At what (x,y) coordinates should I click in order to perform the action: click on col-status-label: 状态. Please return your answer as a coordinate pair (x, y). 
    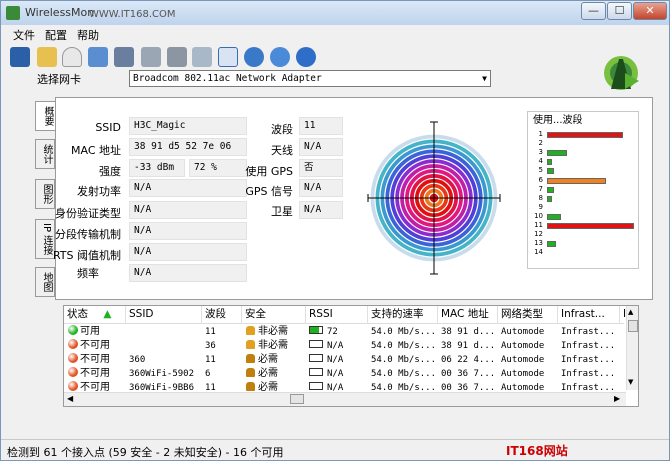
    Looking at the image, I should click on (77, 314).